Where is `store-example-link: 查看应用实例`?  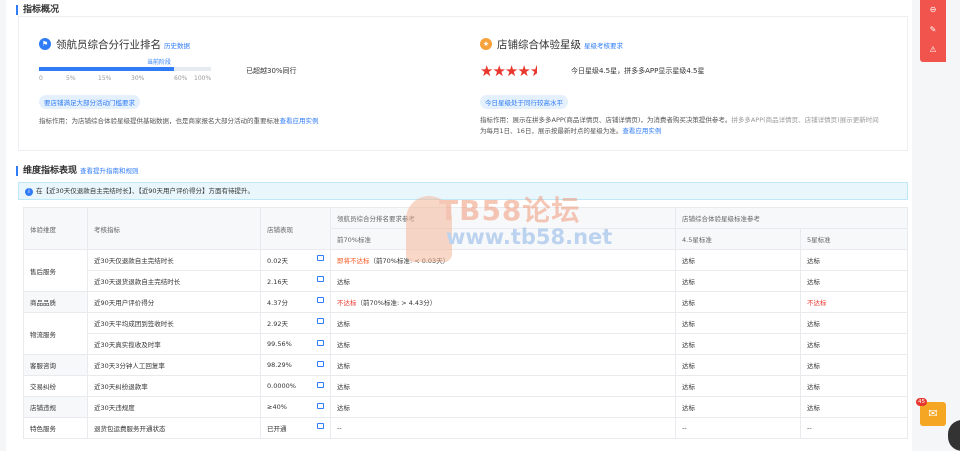
store-example-link: 查看应用实例 is located at coordinates (641, 131).